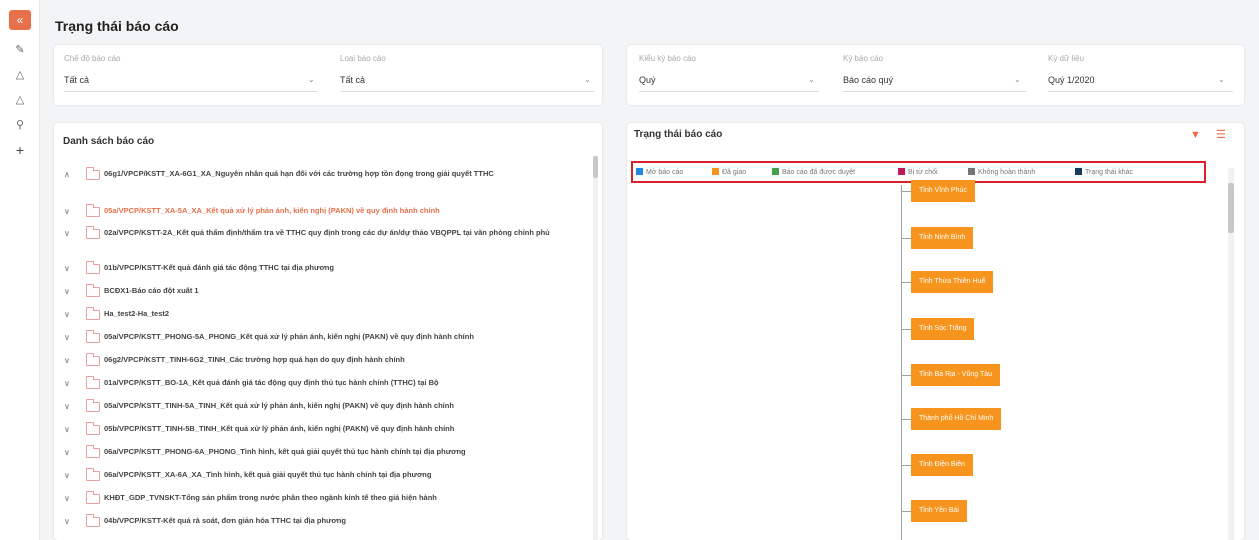 This screenshot has width=1259, height=540. What do you see at coordinates (20, 150) in the screenshot?
I see `plus-icon: +` at bounding box center [20, 150].